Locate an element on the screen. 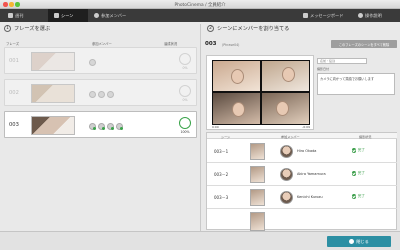 This screenshot has width=400, height=250. member-name: Hiro Okada is located at coordinates (306, 151).